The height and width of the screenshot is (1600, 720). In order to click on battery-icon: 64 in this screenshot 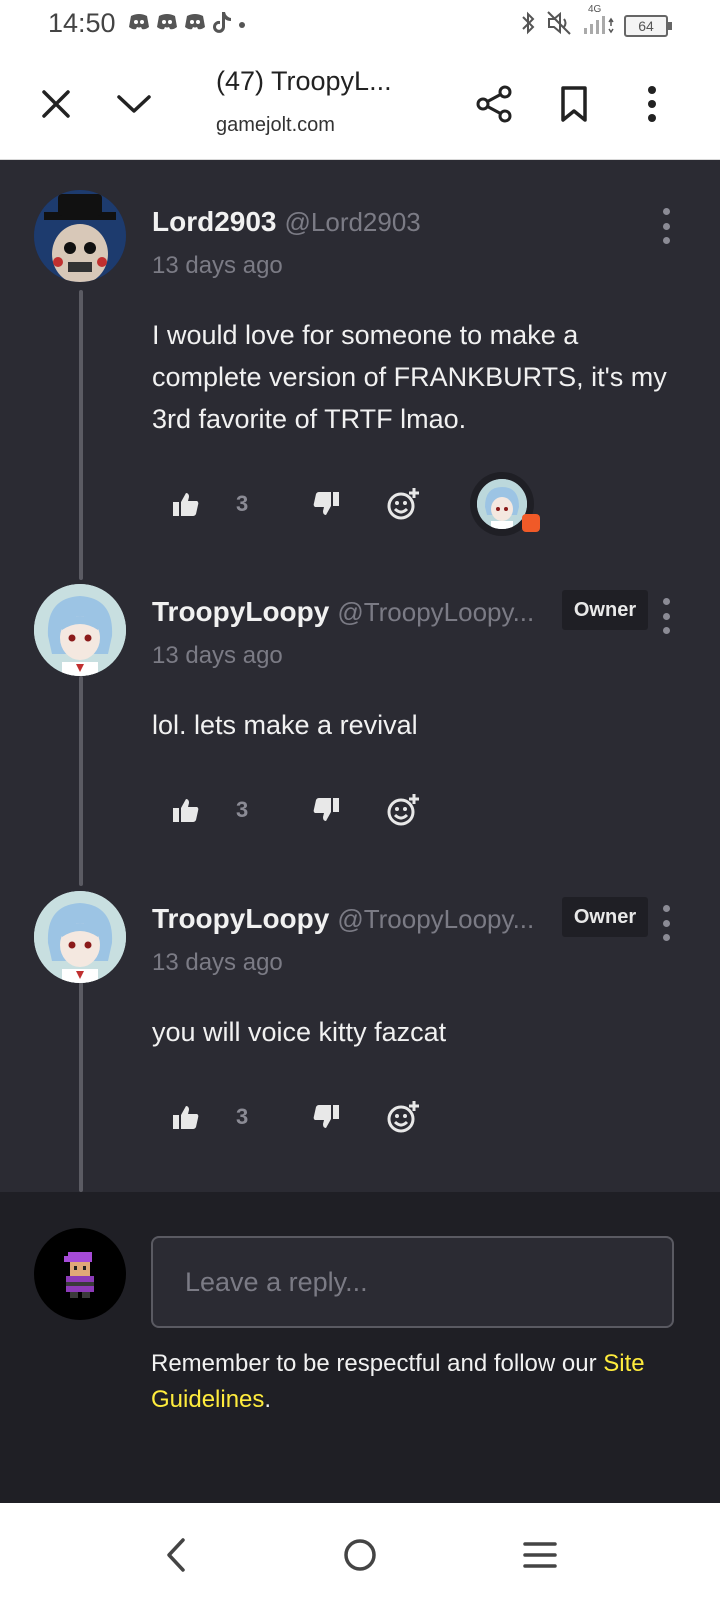, I will do `click(648, 25)`.